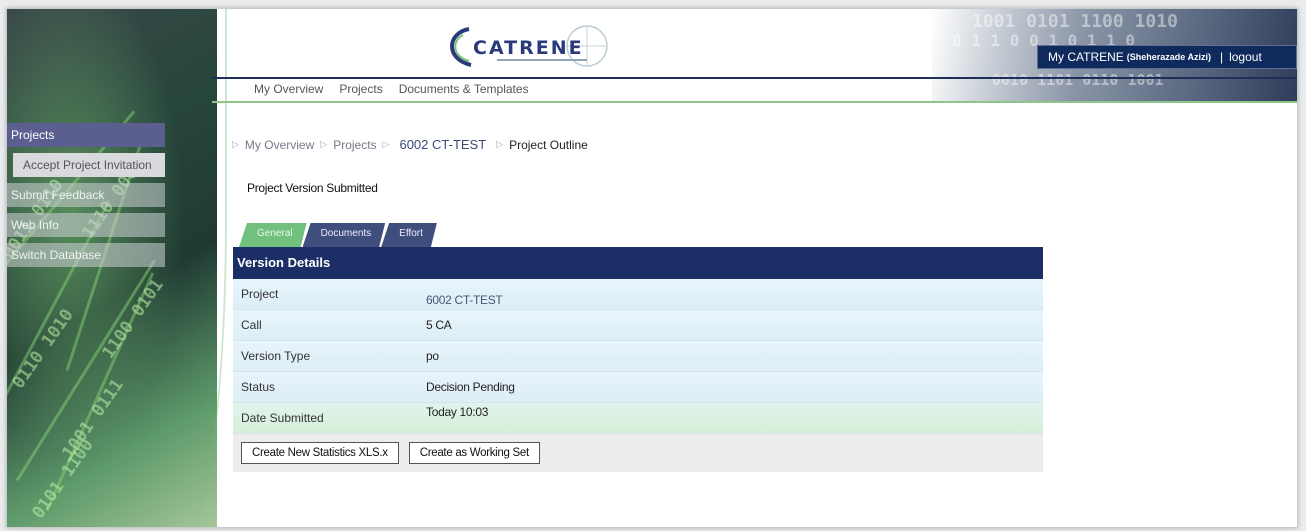  What do you see at coordinates (457, 412) in the screenshot?
I see `detail-value: Today 10:03` at bounding box center [457, 412].